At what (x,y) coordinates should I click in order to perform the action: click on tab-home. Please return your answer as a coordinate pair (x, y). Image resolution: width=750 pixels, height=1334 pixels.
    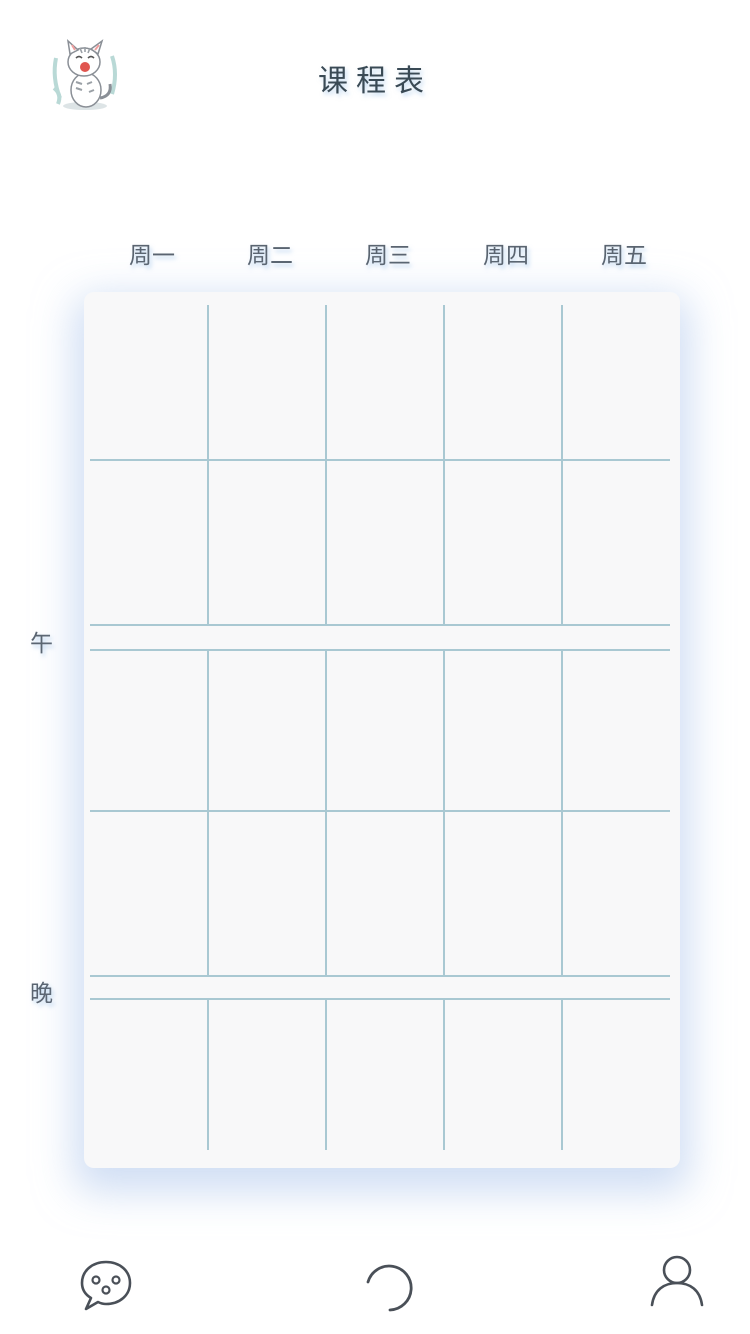
    Looking at the image, I should click on (390, 1288).